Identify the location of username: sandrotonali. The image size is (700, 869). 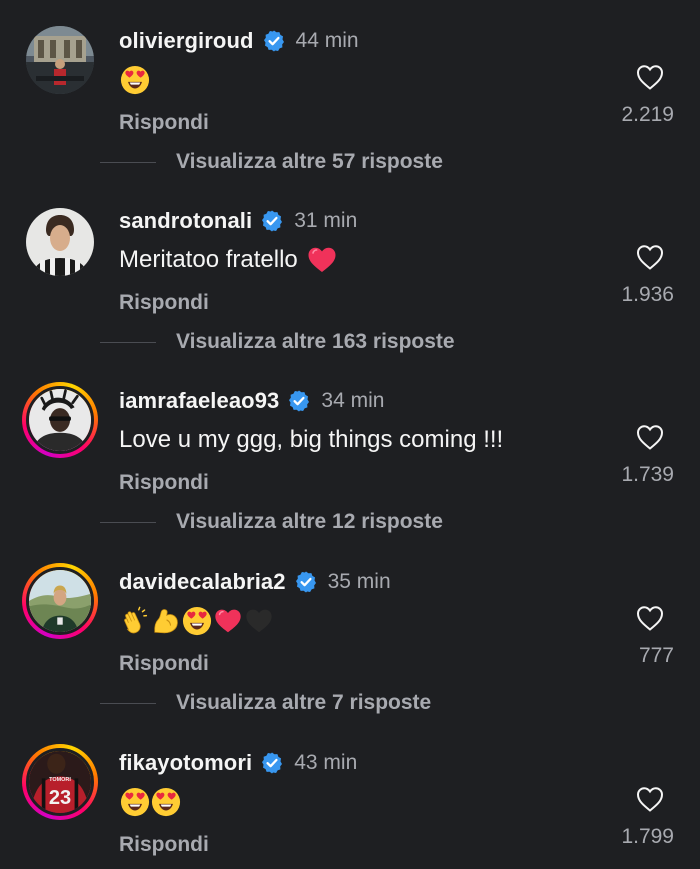
(185, 221).